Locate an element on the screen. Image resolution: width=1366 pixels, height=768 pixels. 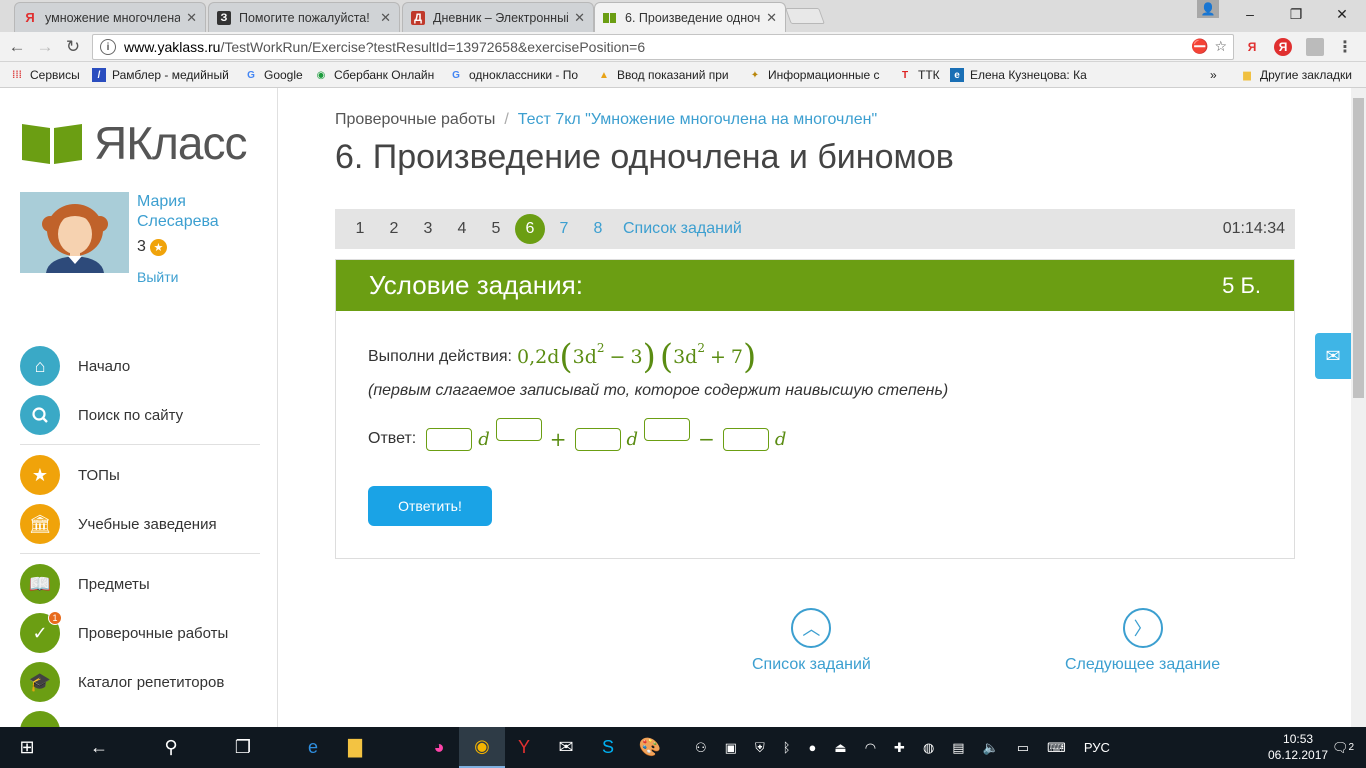
reload-icon: ↻ is located at coordinates (73, 47).